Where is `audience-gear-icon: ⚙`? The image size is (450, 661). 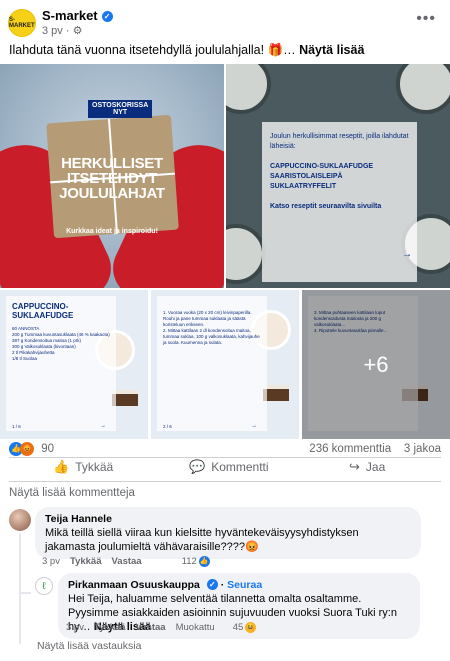 audience-gear-icon: ⚙ is located at coordinates (77, 31).